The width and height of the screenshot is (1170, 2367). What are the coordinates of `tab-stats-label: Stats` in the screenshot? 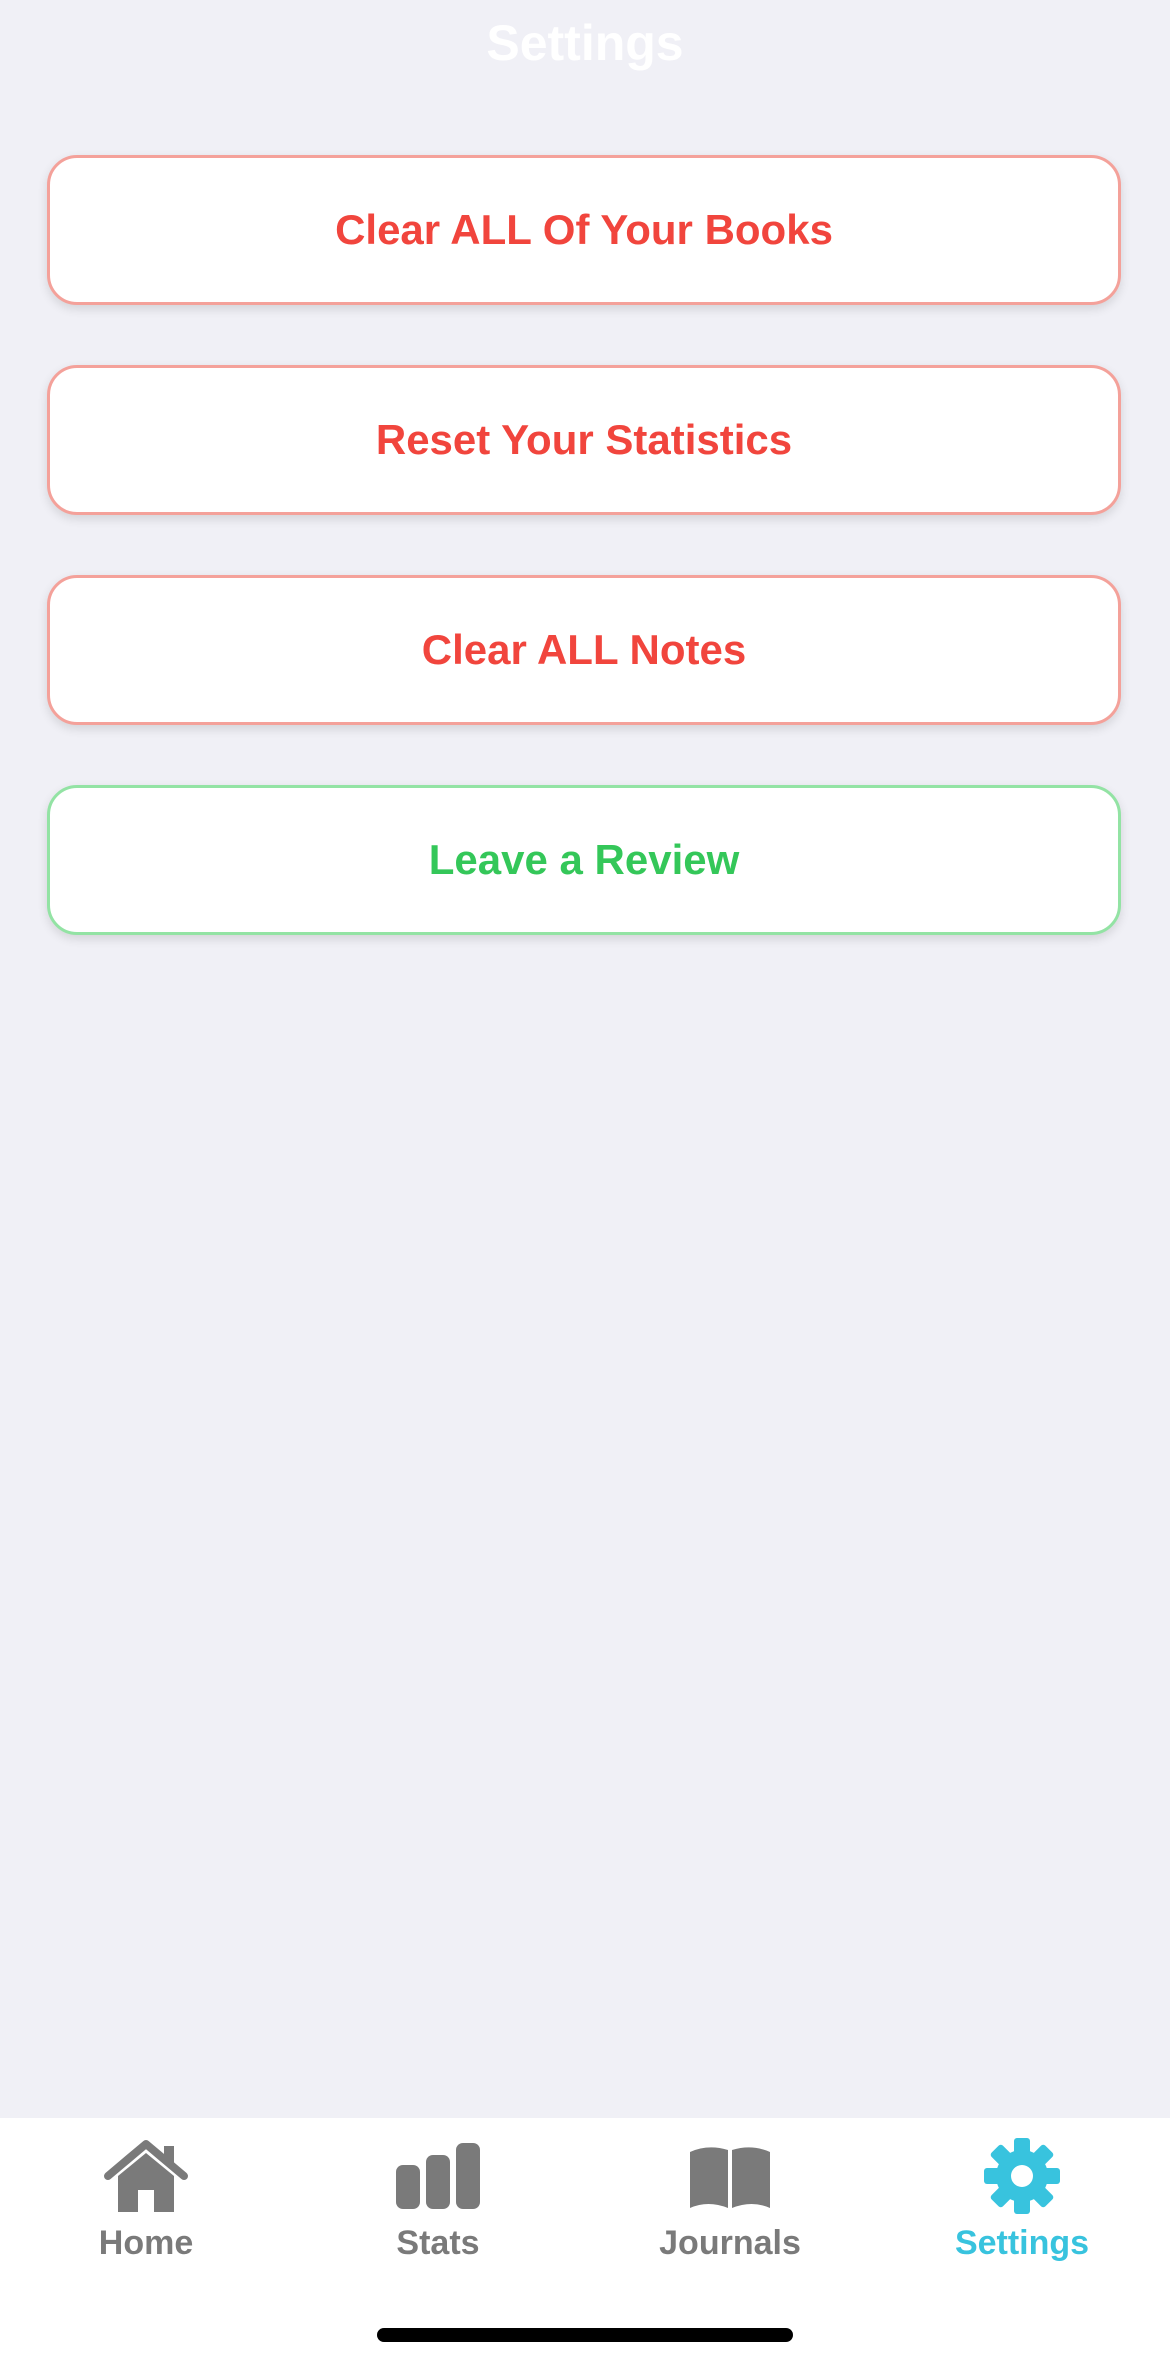 It's located at (438, 2243).